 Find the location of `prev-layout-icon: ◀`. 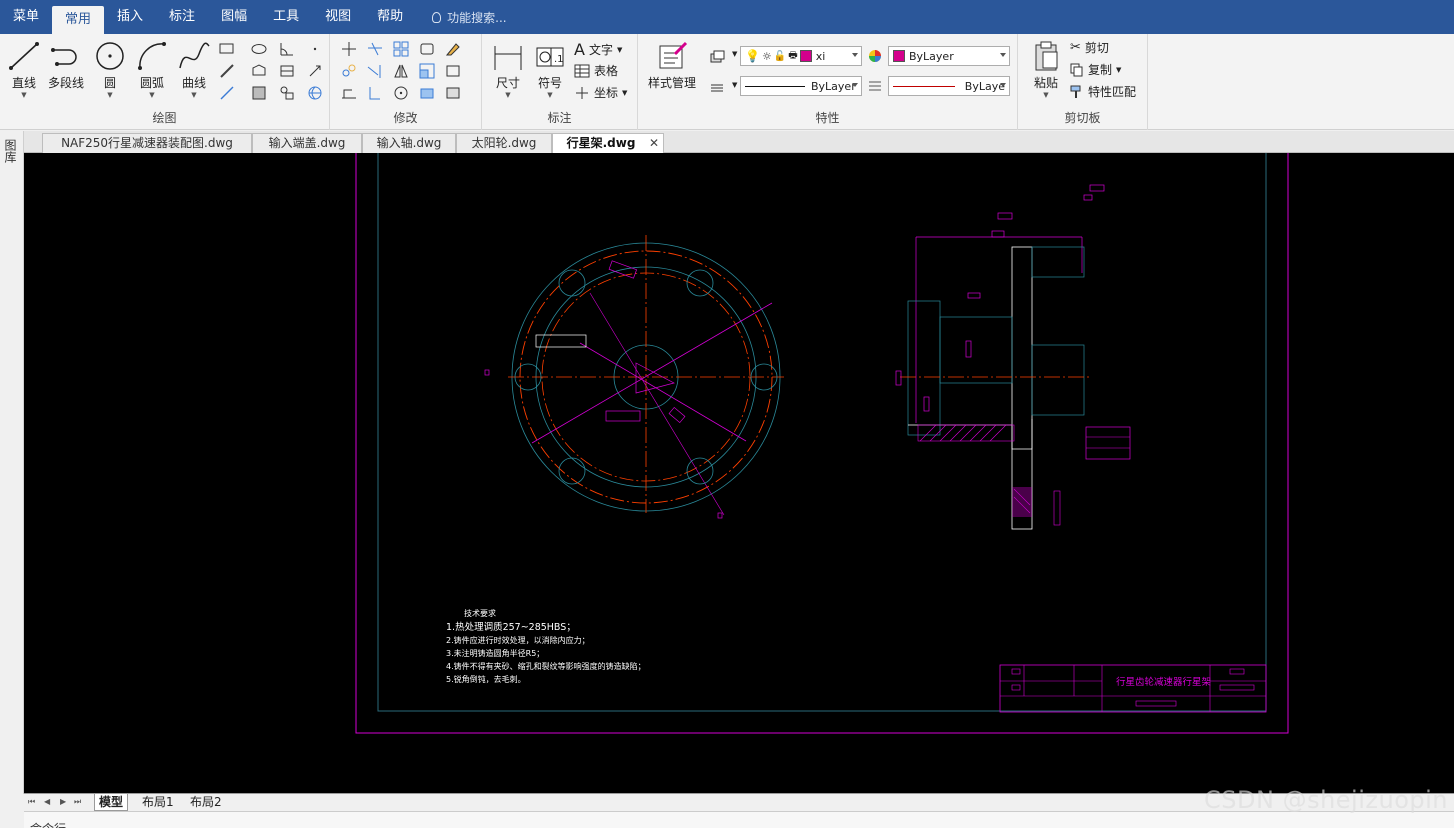

prev-layout-icon: ◀ is located at coordinates (47, 801).